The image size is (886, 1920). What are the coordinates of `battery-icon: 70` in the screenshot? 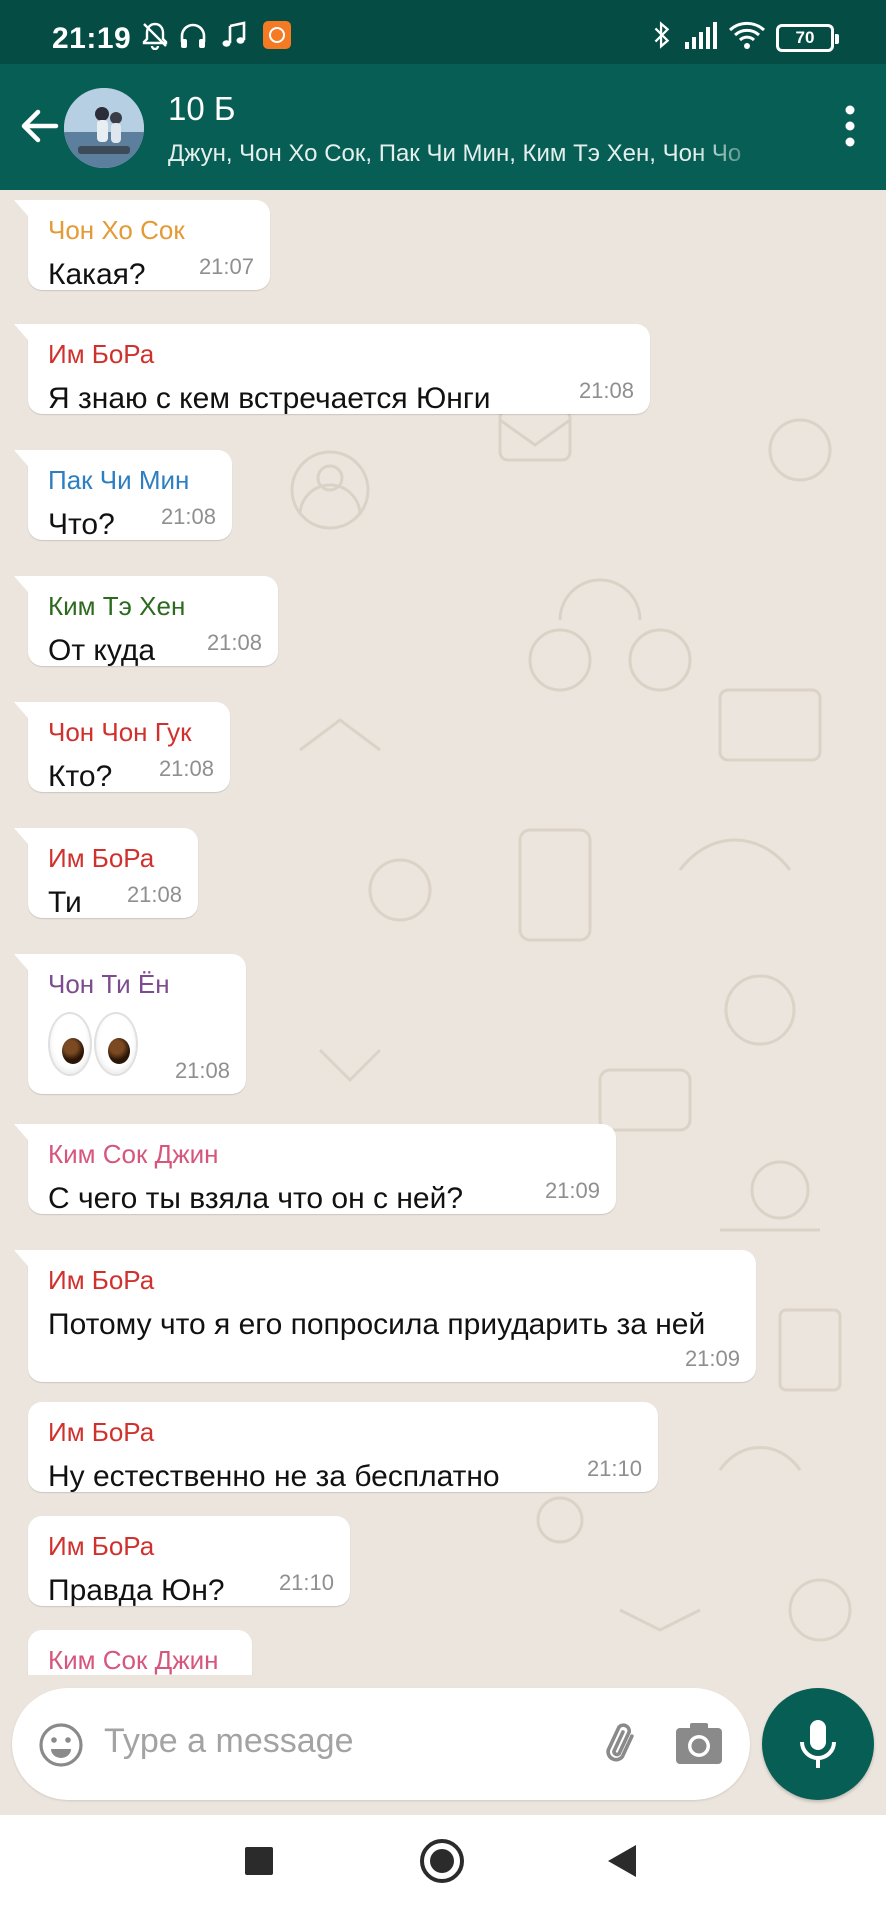 It's located at (807, 38).